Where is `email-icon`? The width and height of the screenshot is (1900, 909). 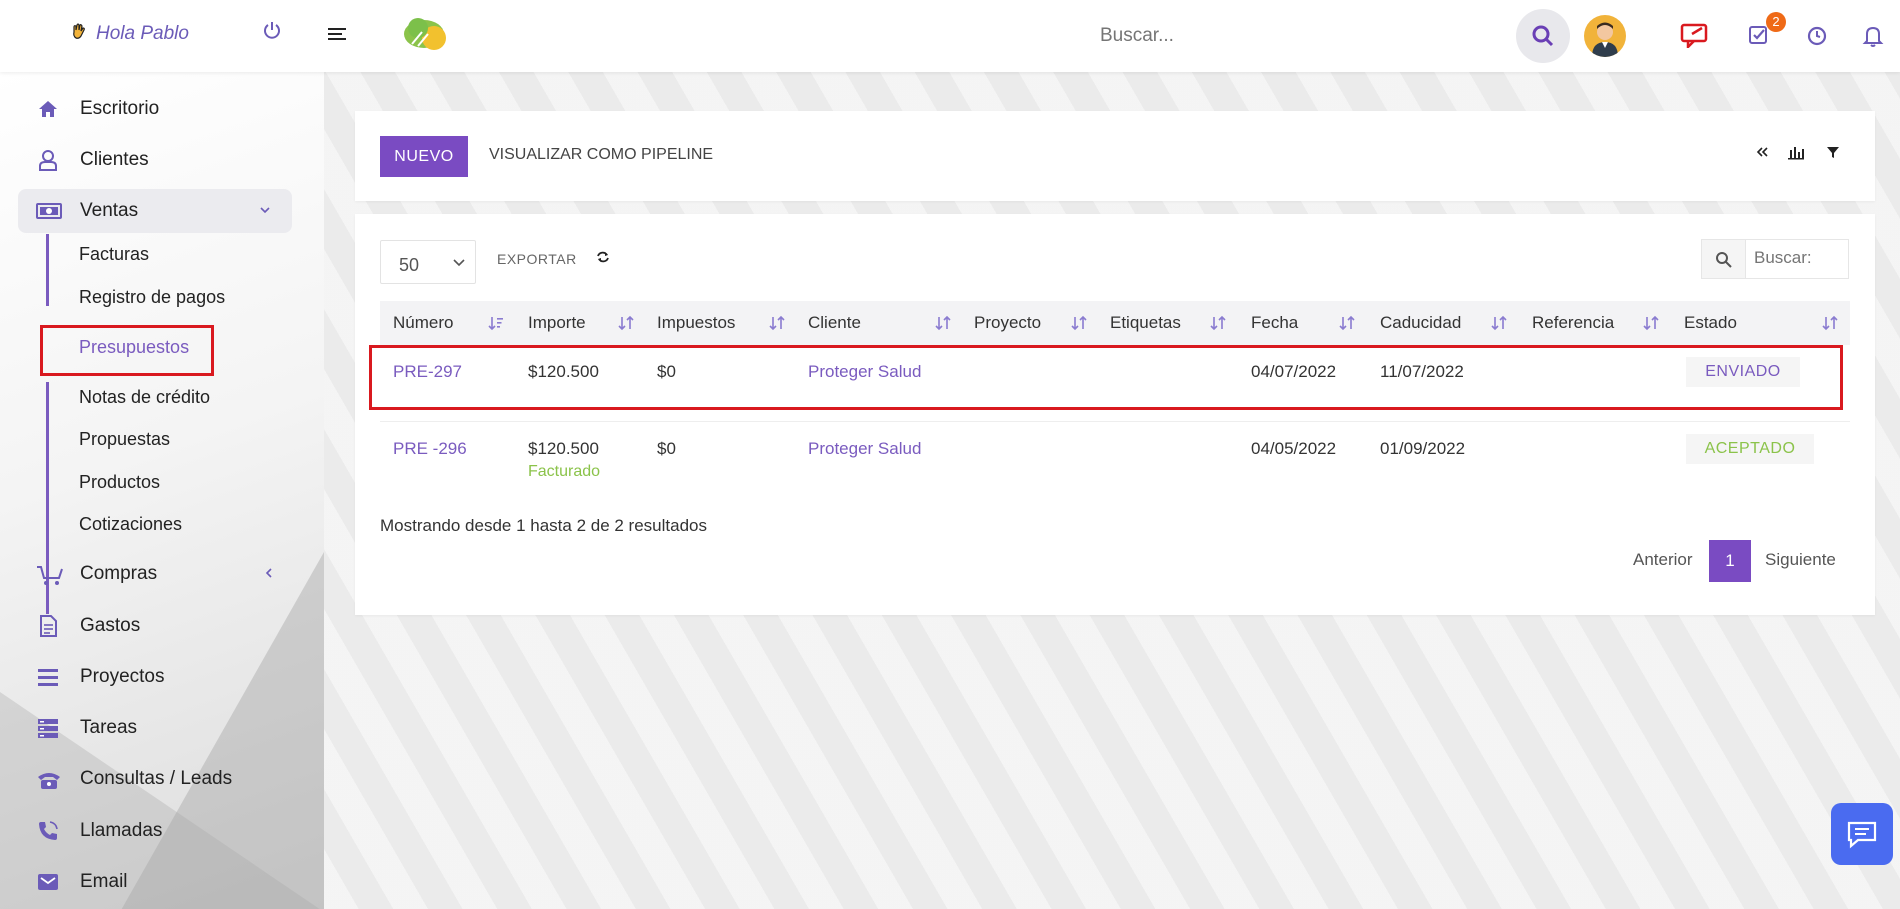 email-icon is located at coordinates (48, 882).